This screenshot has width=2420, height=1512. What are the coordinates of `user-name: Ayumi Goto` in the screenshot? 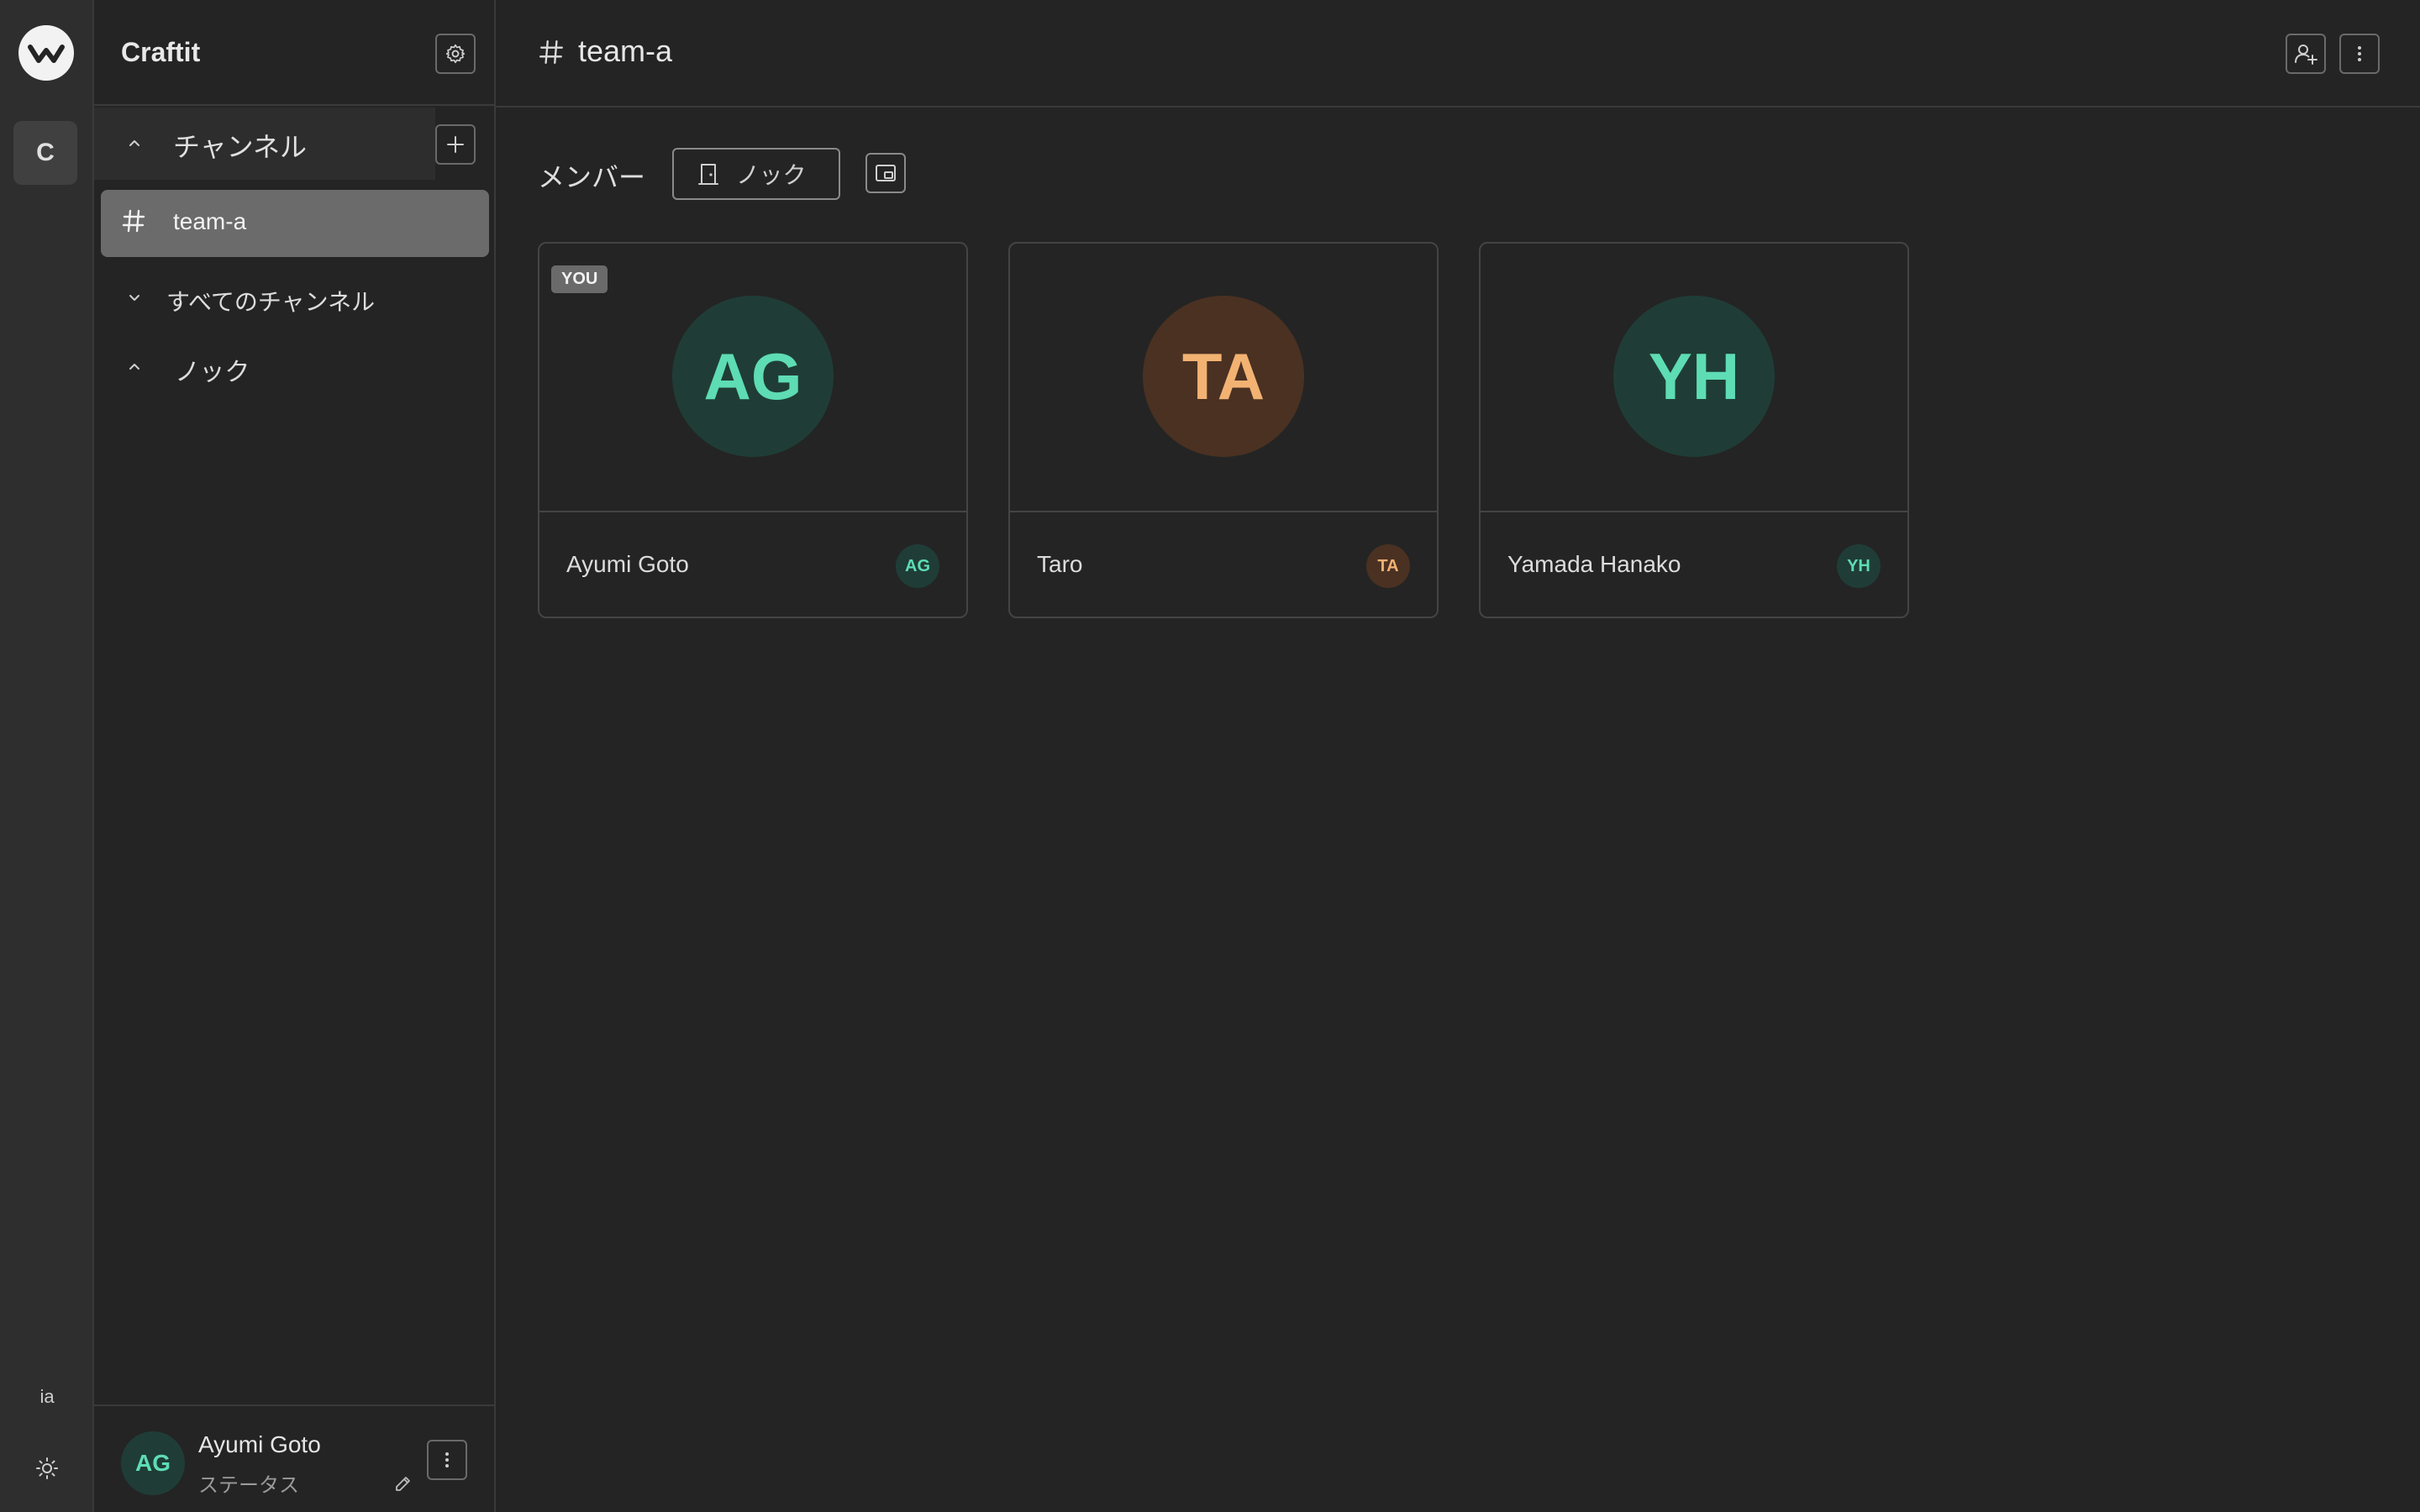 It's located at (259, 1444).